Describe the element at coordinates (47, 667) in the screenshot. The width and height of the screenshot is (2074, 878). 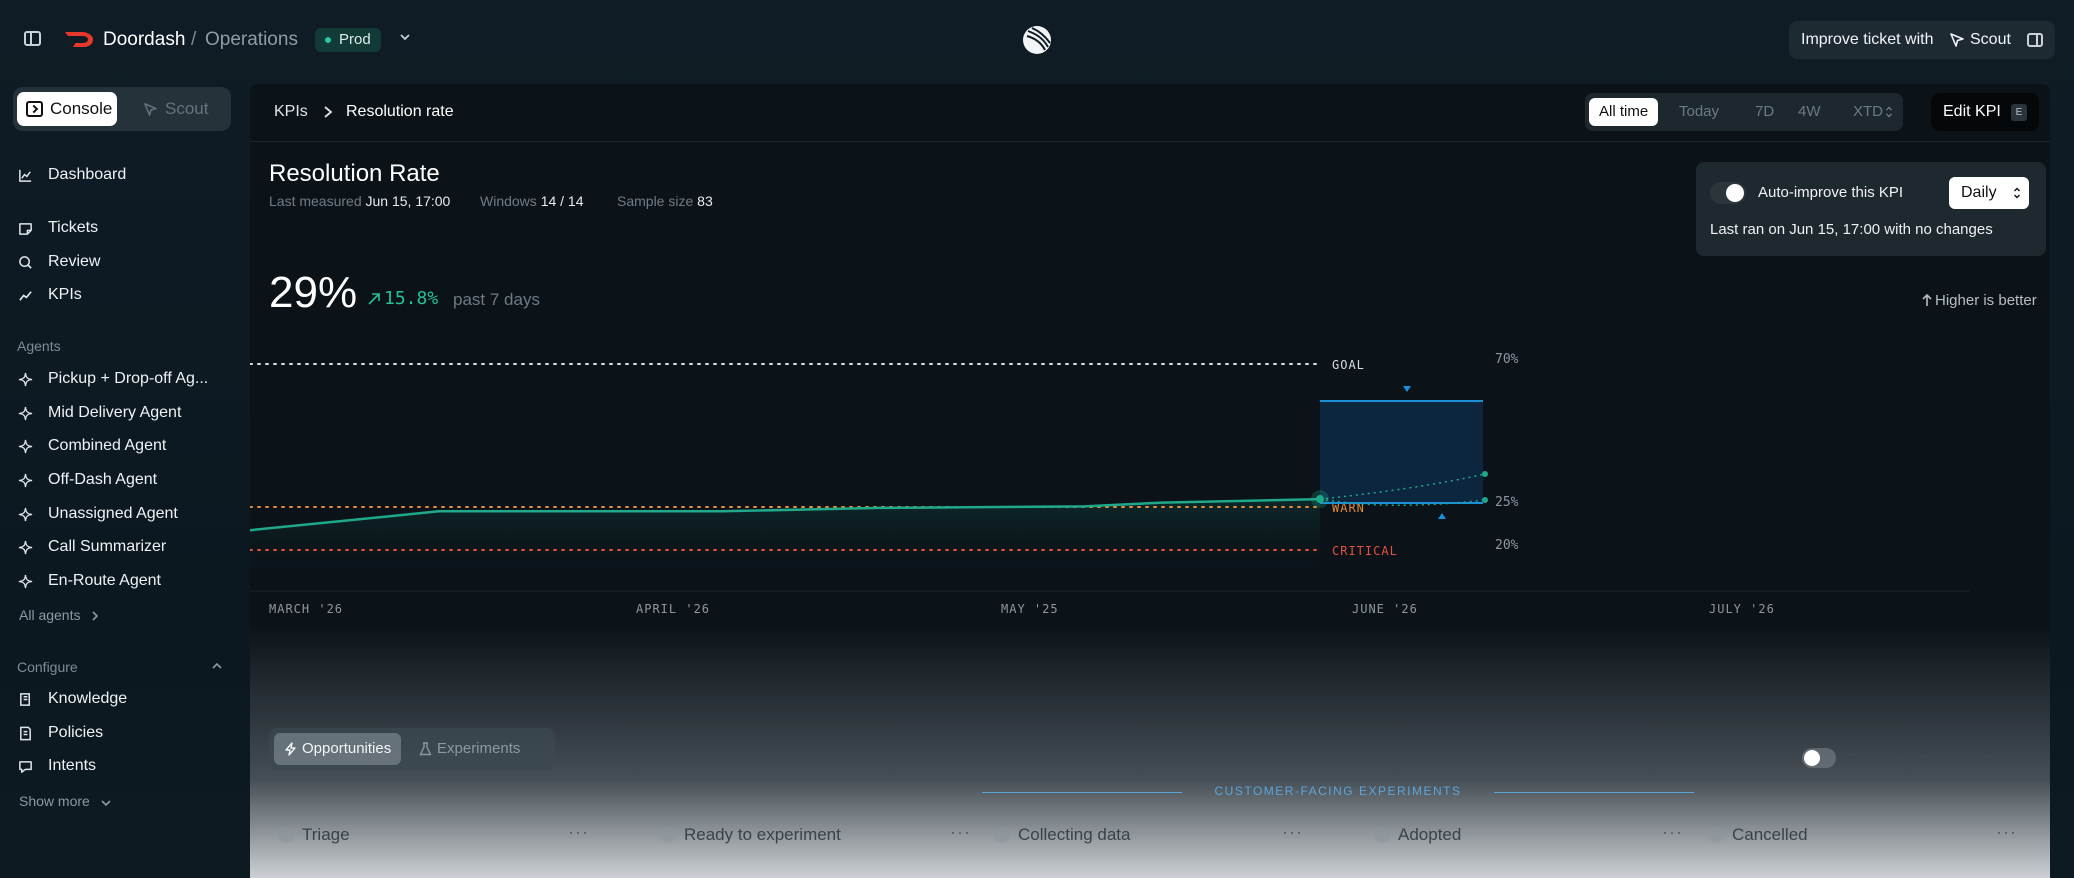
I see `configure-heading: Configure` at that location.